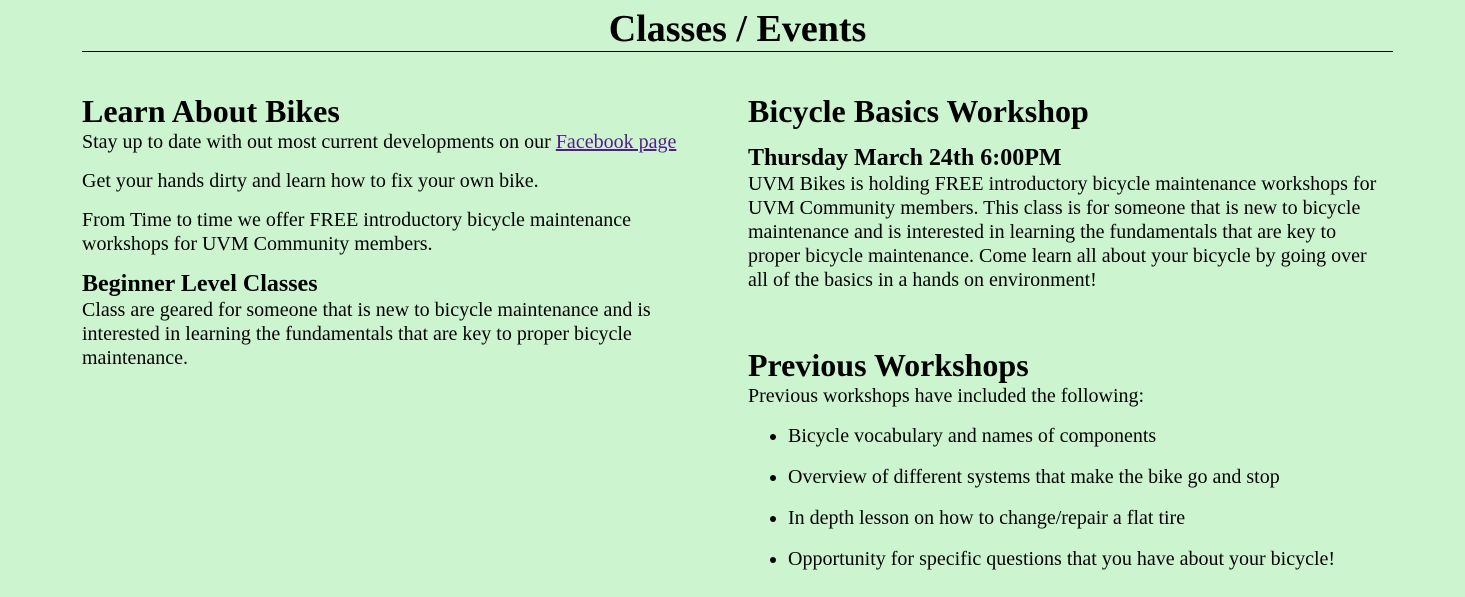 The height and width of the screenshot is (597, 1465). Describe the element at coordinates (737, 30) in the screenshot. I see `page-title: Classes / Events` at that location.